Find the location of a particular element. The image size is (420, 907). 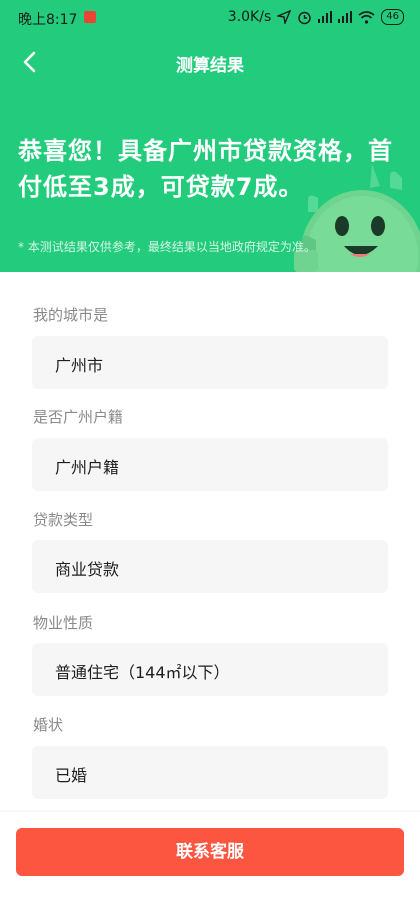

alarm-icon is located at coordinates (304, 17).